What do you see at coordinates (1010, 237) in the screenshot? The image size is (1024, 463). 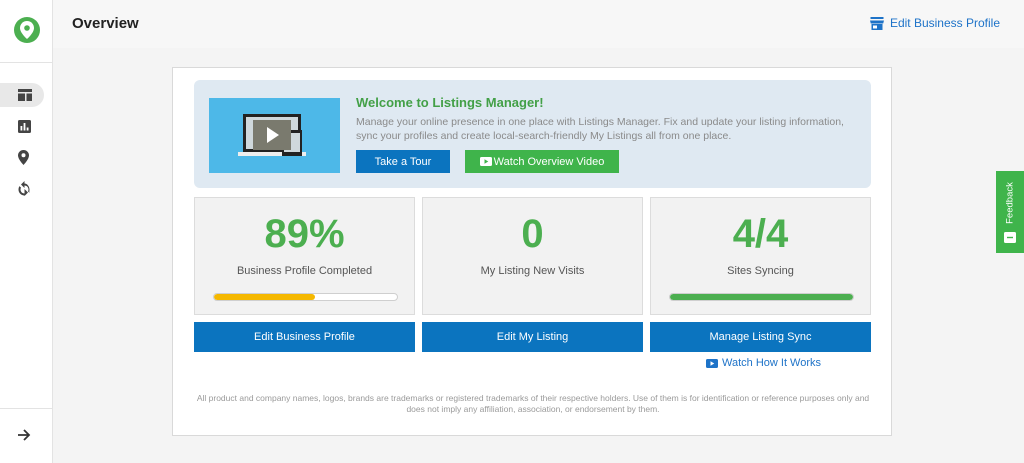 I see `feedback-icon` at bounding box center [1010, 237].